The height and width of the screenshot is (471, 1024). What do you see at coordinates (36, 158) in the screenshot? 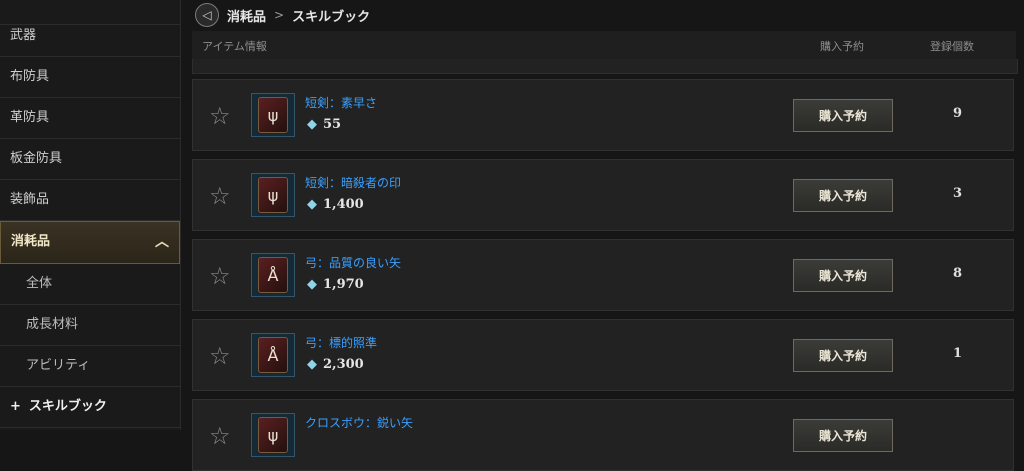
I see `sidebar-item-label: 板金防具` at bounding box center [36, 158].